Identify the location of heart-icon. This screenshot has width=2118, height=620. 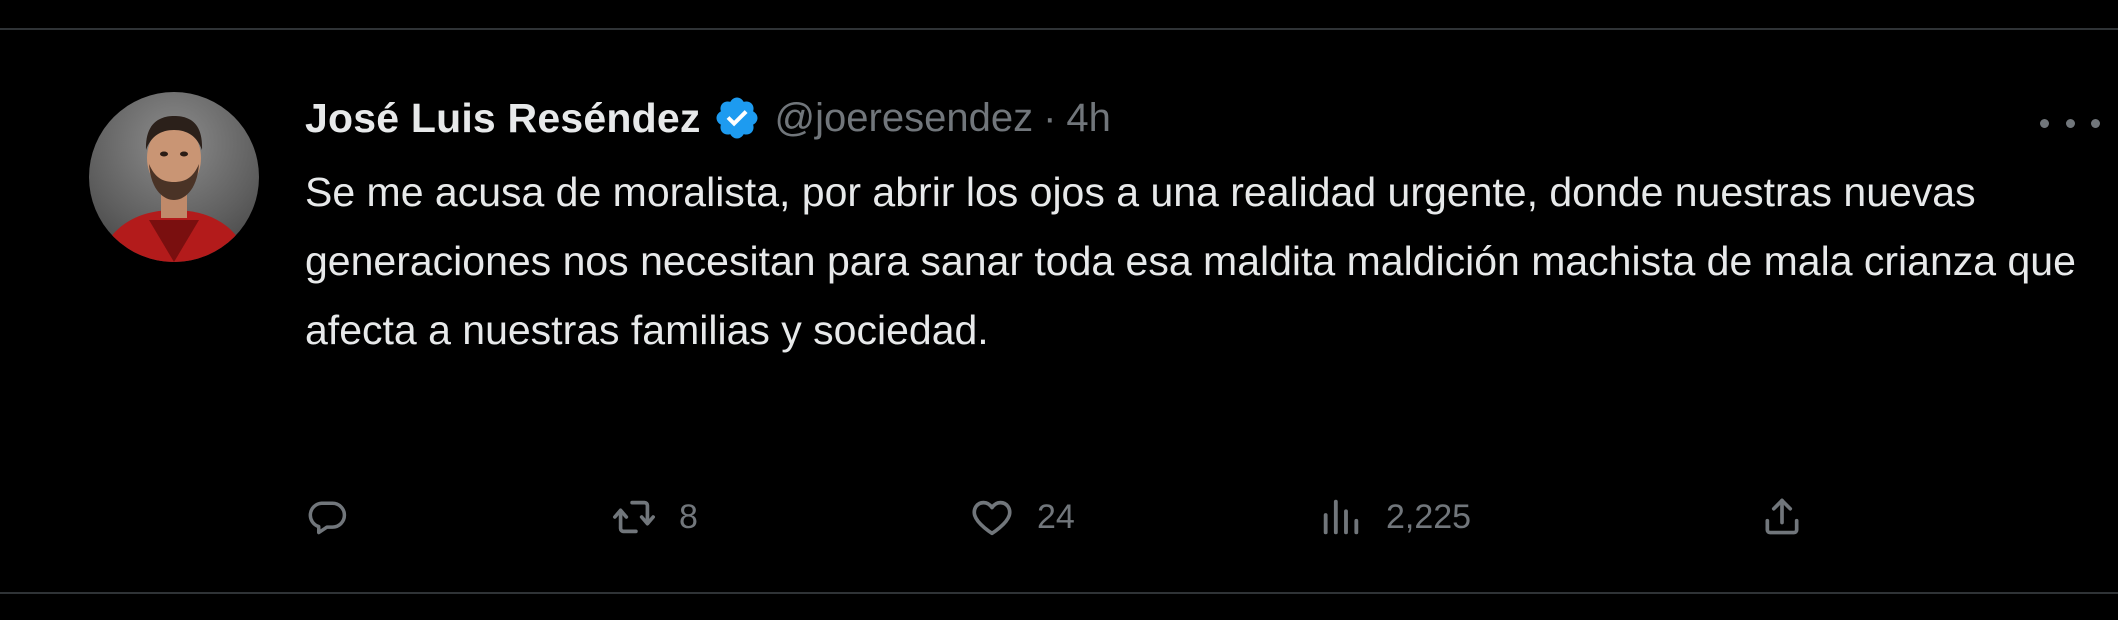
(992, 517).